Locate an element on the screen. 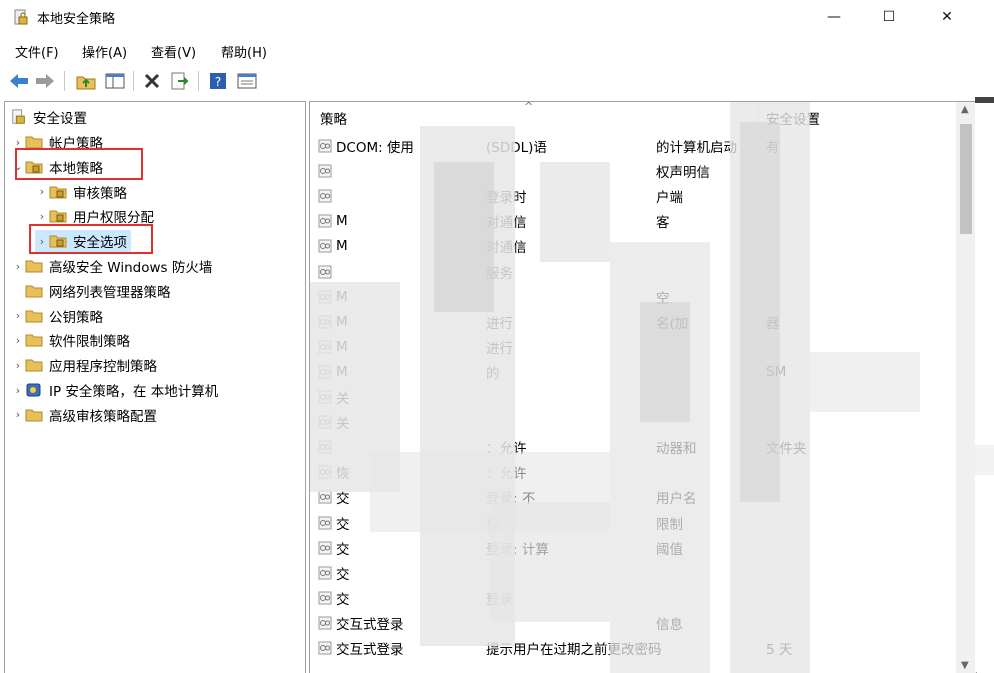 This screenshot has width=994, height=673. security-settings-icon is located at coordinates (18, 116).